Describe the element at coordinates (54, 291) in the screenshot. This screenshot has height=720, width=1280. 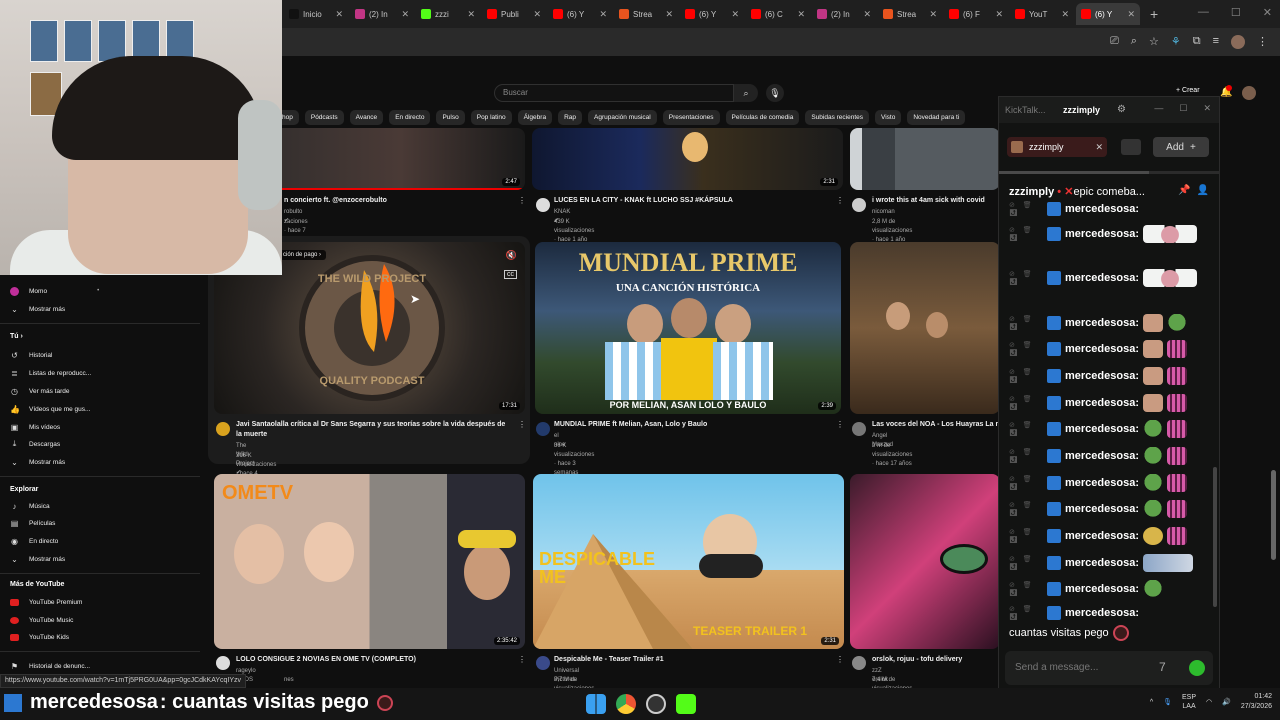
I see `sidebar-item-momo: Momo •` at that location.